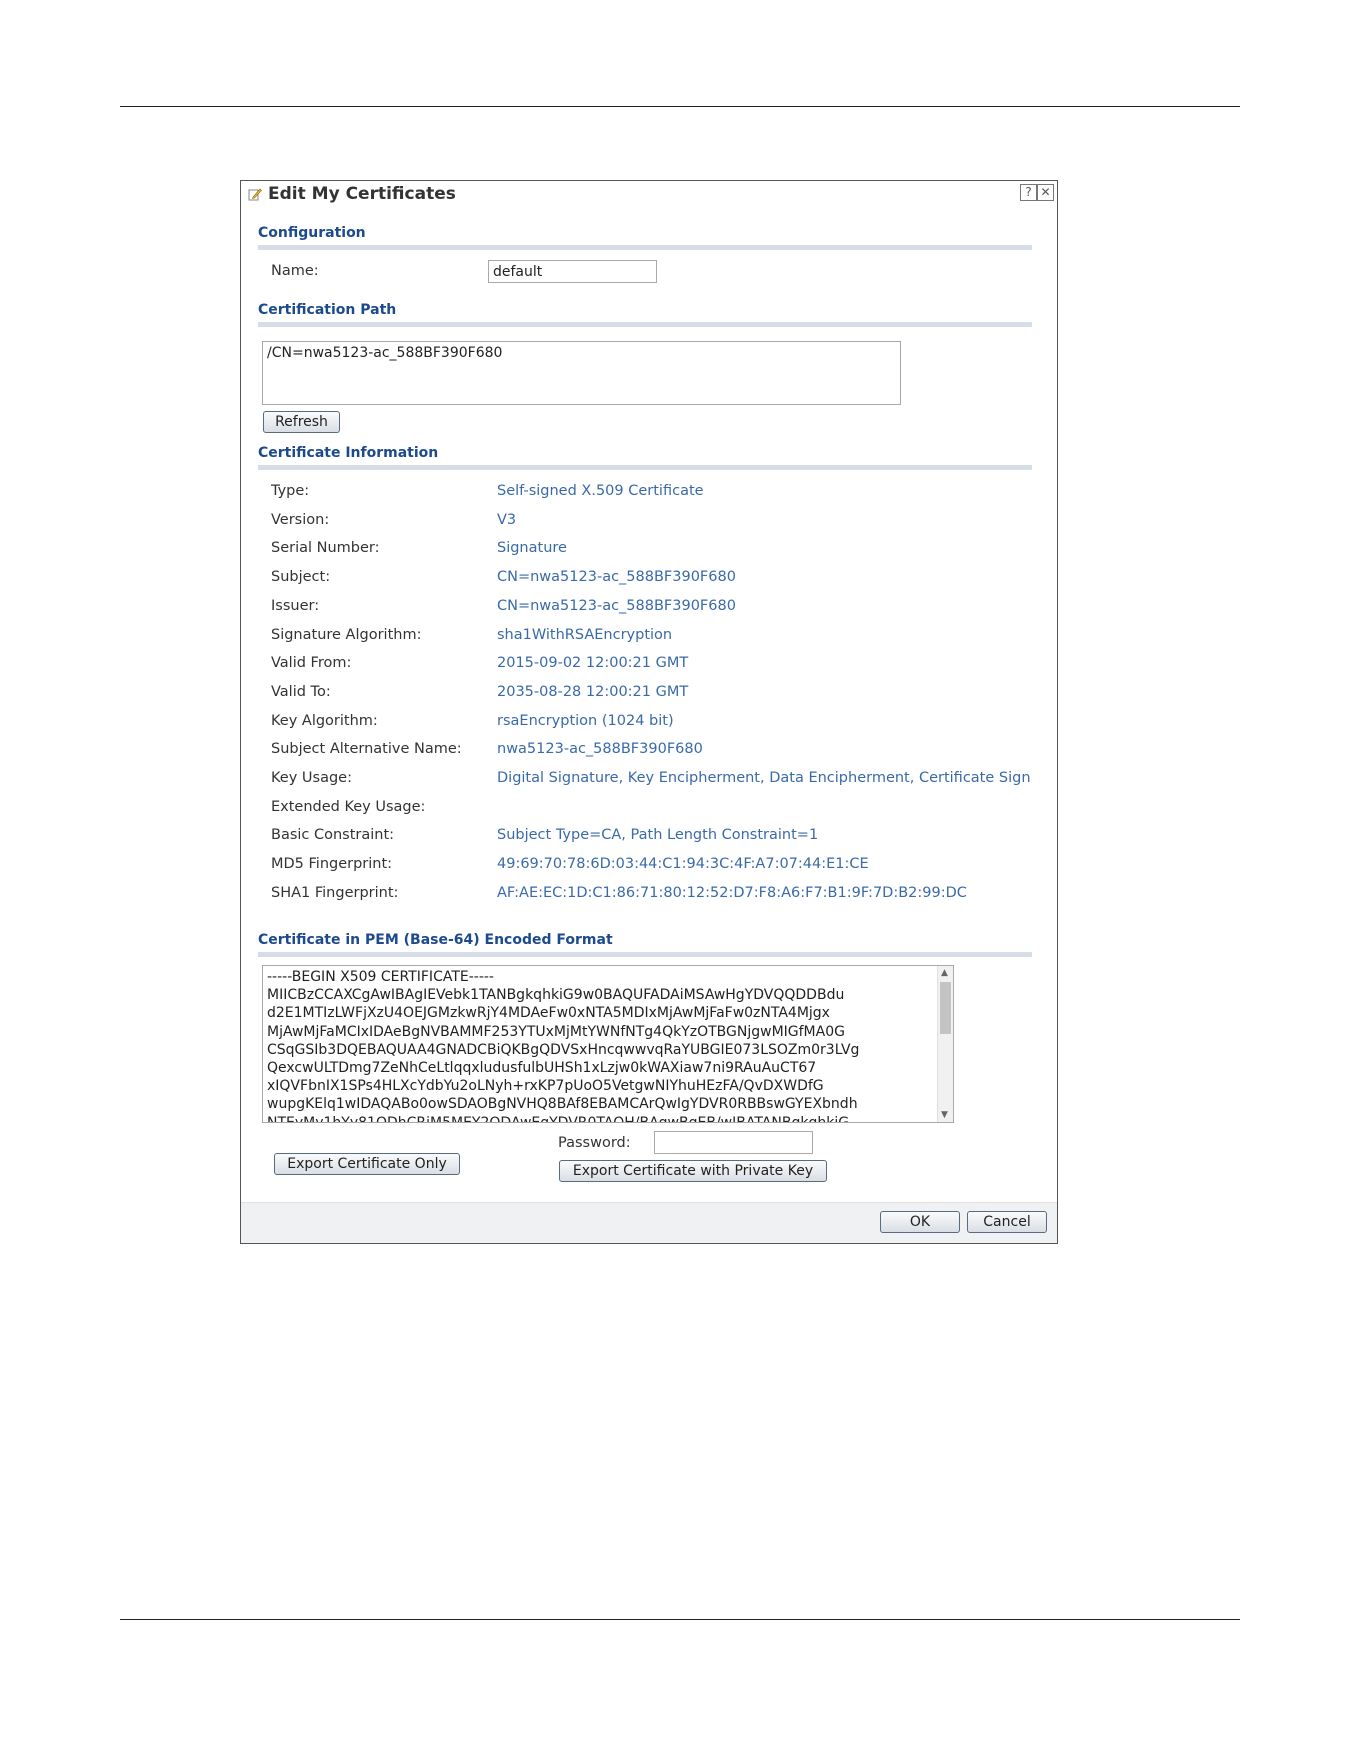 The height and width of the screenshot is (1761, 1361). I want to click on export-certificate-with-private-key-button: Export Certificate with Private Key, so click(693, 1171).